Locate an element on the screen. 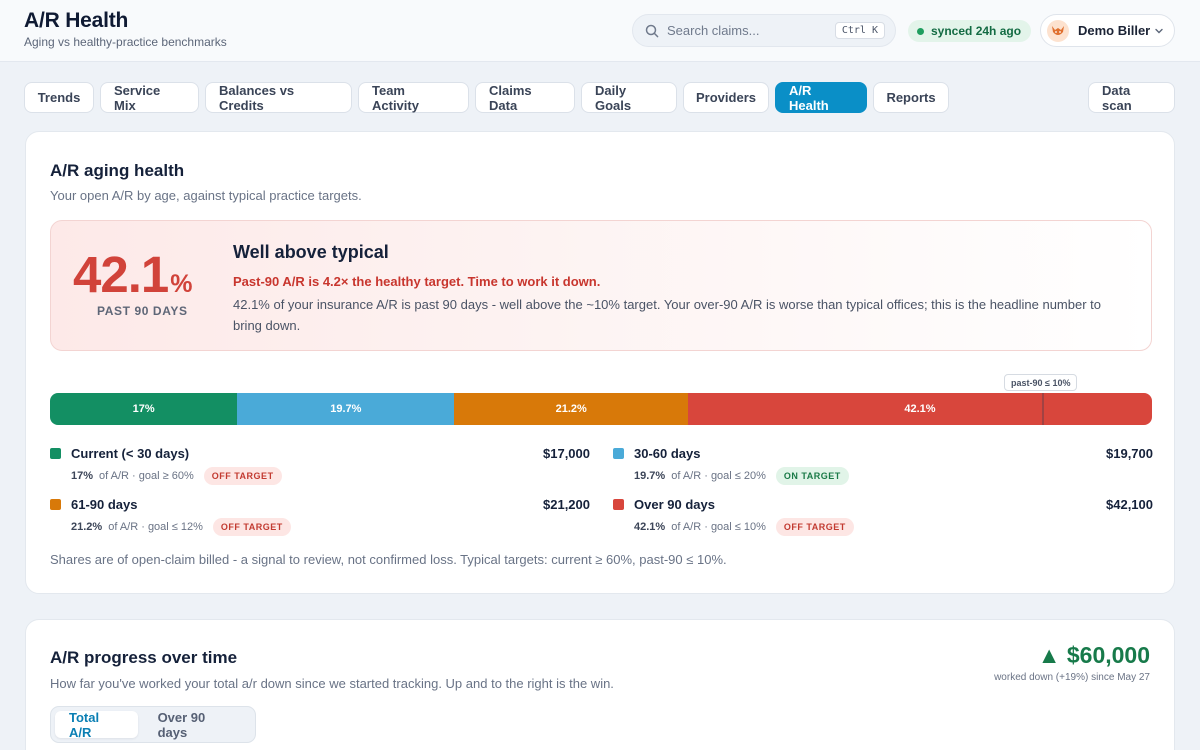 This screenshot has height=750, width=1200. bucket-name: 61-90 days is located at coordinates (104, 504).